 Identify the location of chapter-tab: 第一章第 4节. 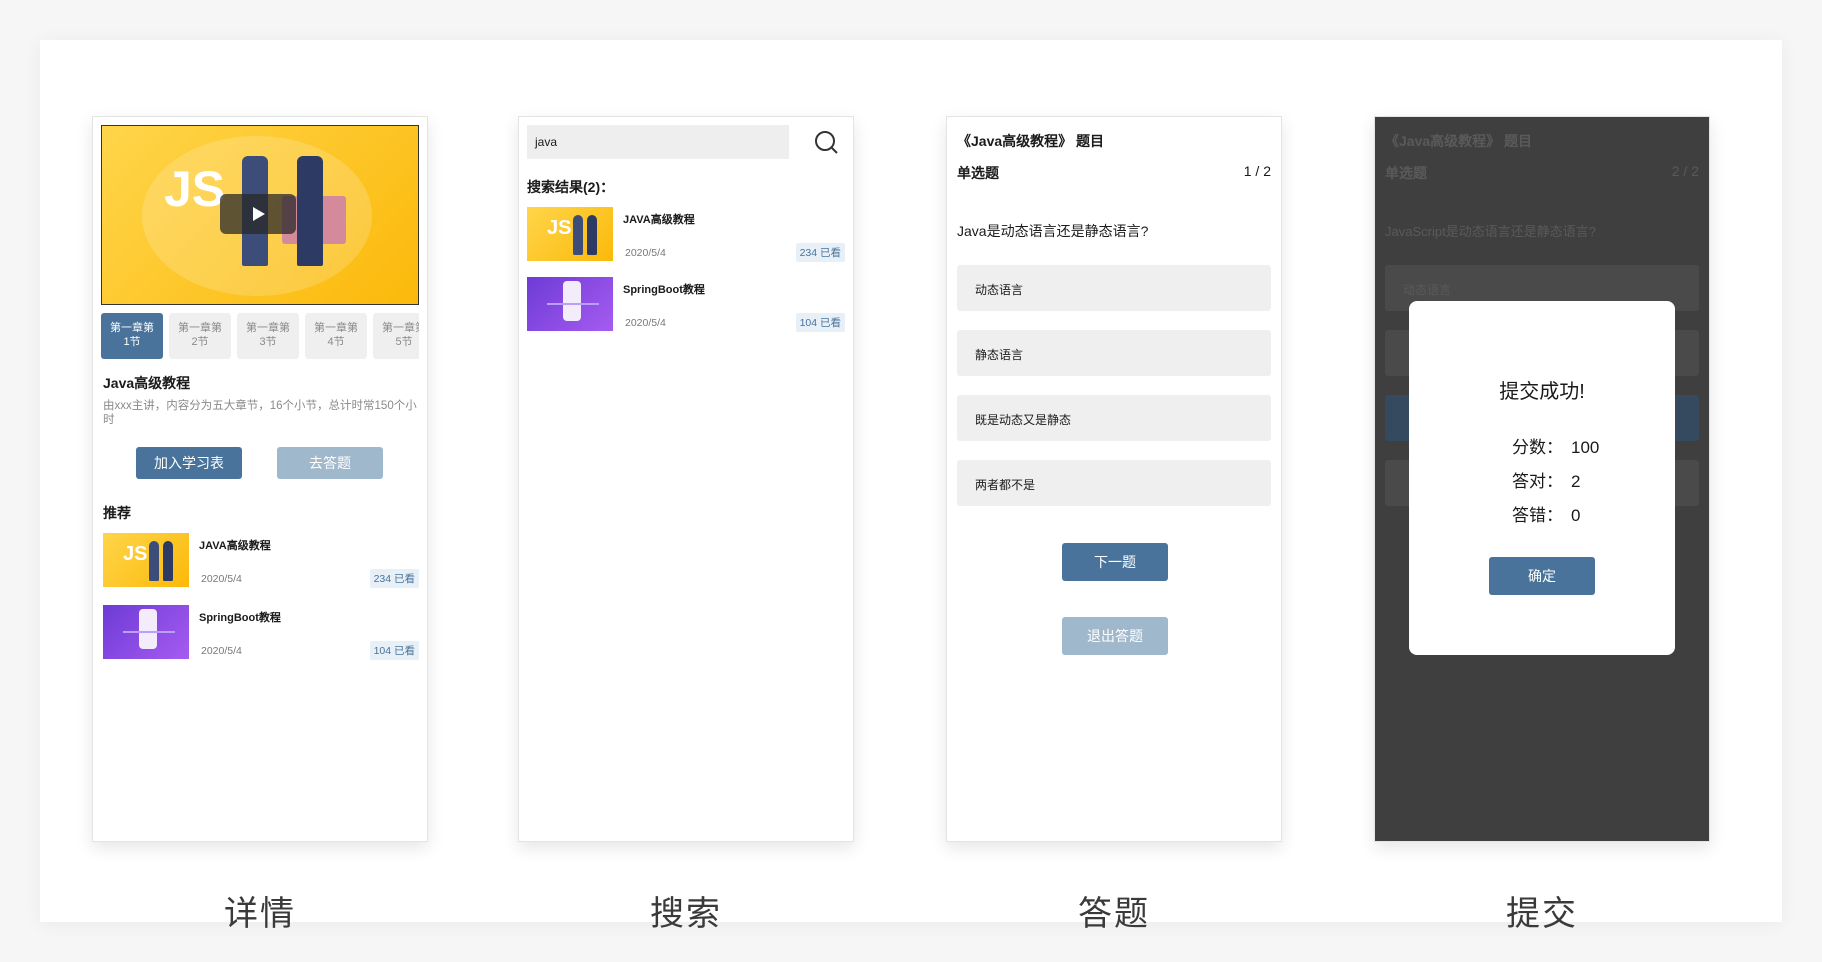
(336, 336).